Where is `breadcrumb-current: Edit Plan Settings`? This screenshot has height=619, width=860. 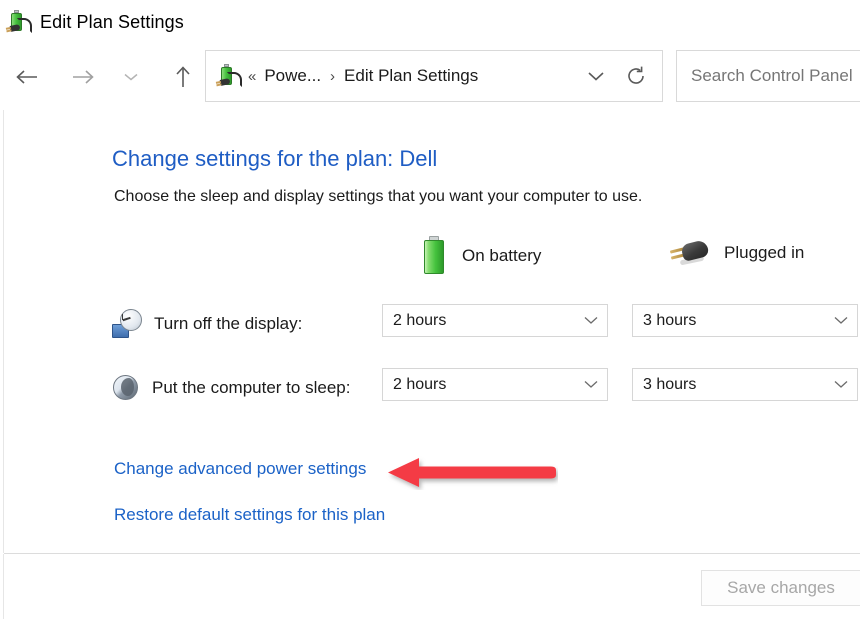
breadcrumb-current: Edit Plan Settings is located at coordinates (411, 76).